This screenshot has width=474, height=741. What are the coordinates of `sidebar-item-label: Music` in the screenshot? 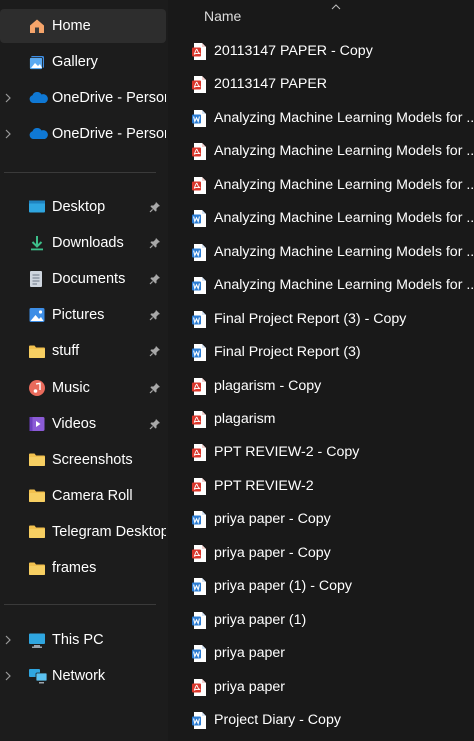 It's located at (71, 387).